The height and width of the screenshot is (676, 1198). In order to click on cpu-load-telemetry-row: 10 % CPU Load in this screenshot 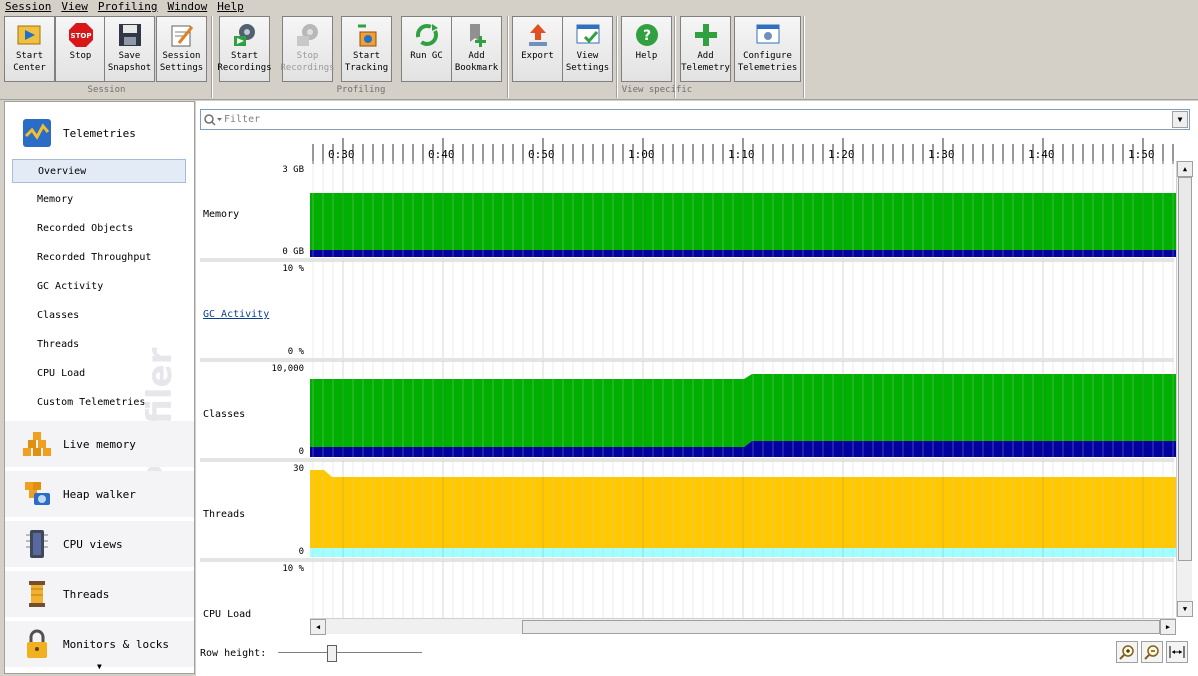, I will do `click(687, 589)`.